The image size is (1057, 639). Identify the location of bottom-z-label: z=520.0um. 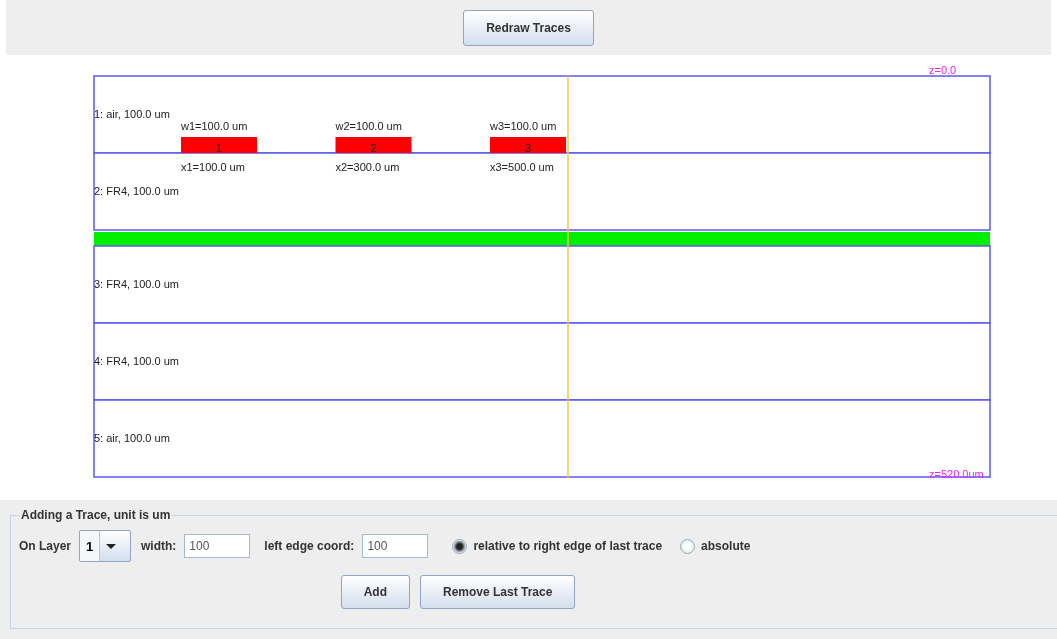
(956, 474).